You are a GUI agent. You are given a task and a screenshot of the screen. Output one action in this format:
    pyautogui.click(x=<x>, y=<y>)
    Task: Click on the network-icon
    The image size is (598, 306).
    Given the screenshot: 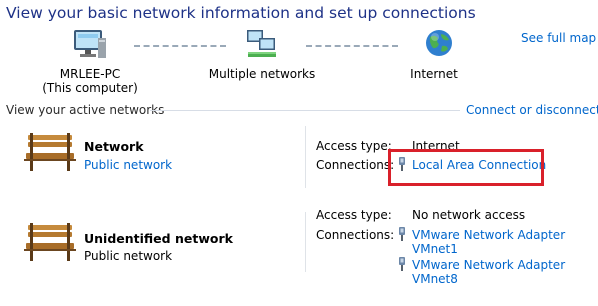 What is the action you would take?
    pyautogui.click(x=262, y=44)
    